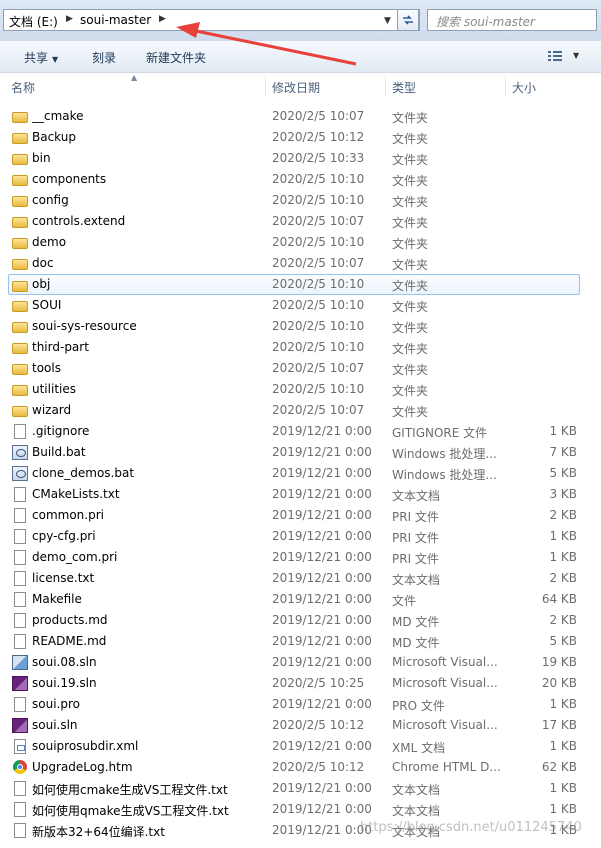  Describe the element at coordinates (416, 643) in the screenshot. I see `file-type: MD 文件` at that location.